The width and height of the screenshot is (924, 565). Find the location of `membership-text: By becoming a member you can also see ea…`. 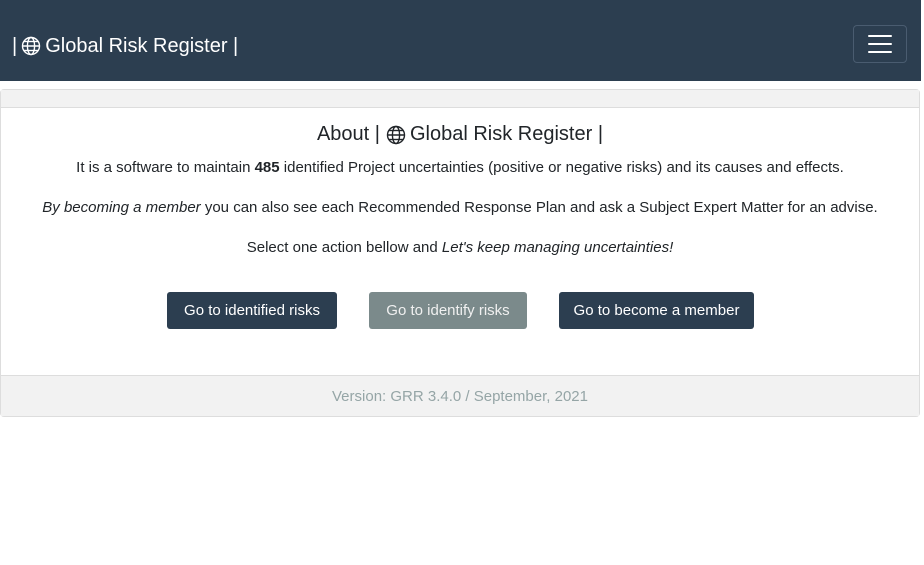

membership-text: By becoming a member you can also see ea… is located at coordinates (460, 207).